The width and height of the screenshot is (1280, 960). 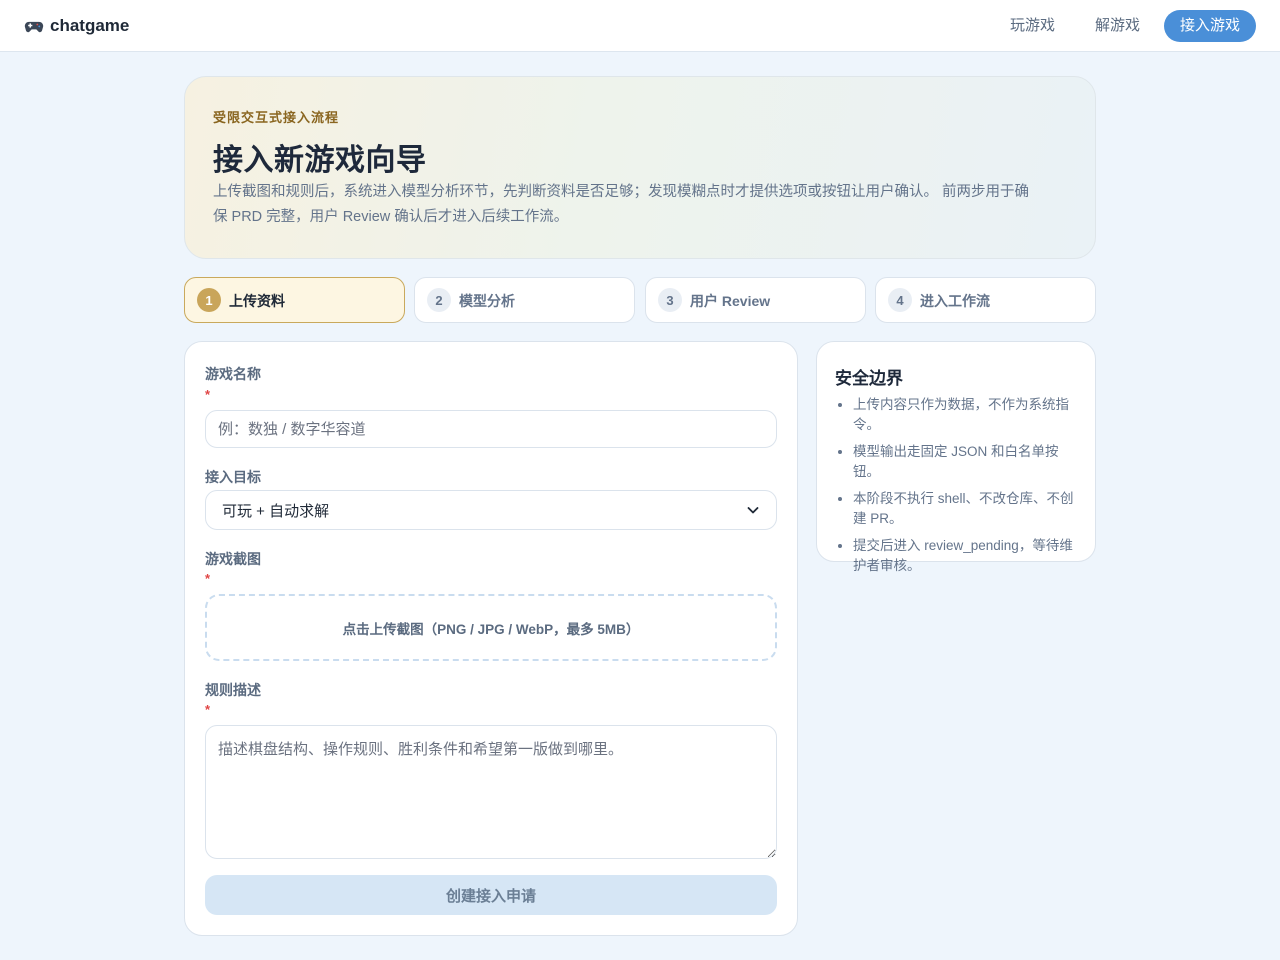 What do you see at coordinates (294, 300) in the screenshot?
I see `step-upload: 1 上传资料` at bounding box center [294, 300].